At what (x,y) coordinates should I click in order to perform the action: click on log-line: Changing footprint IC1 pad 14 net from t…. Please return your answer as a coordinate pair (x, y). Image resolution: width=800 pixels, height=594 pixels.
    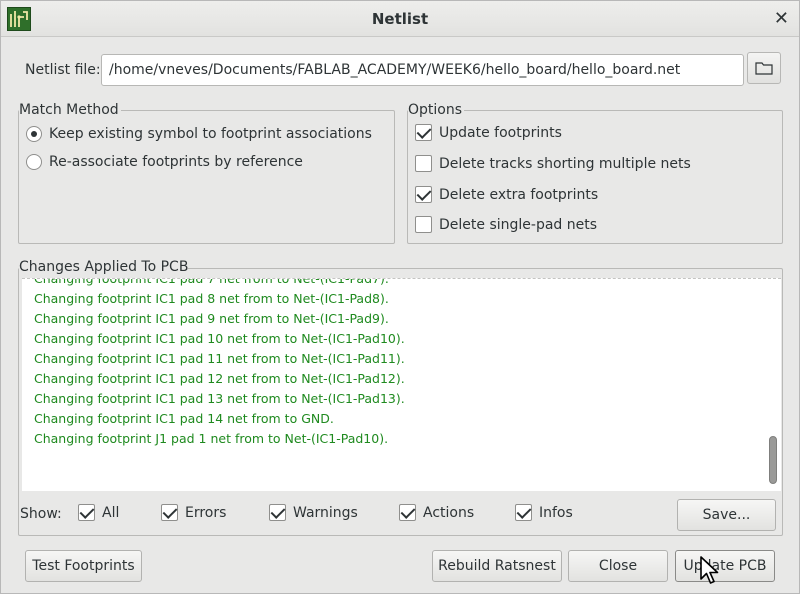
    Looking at the image, I should click on (184, 418).